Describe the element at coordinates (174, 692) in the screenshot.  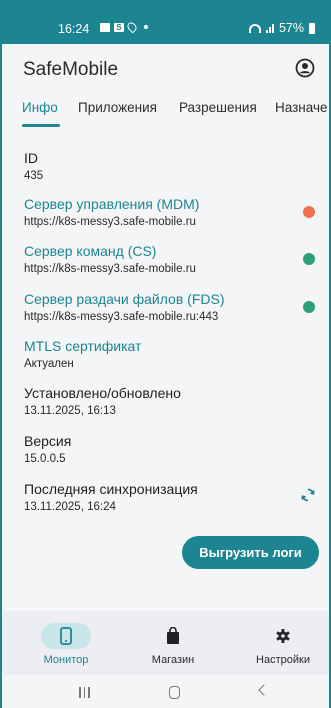
I see `home-icon` at that location.